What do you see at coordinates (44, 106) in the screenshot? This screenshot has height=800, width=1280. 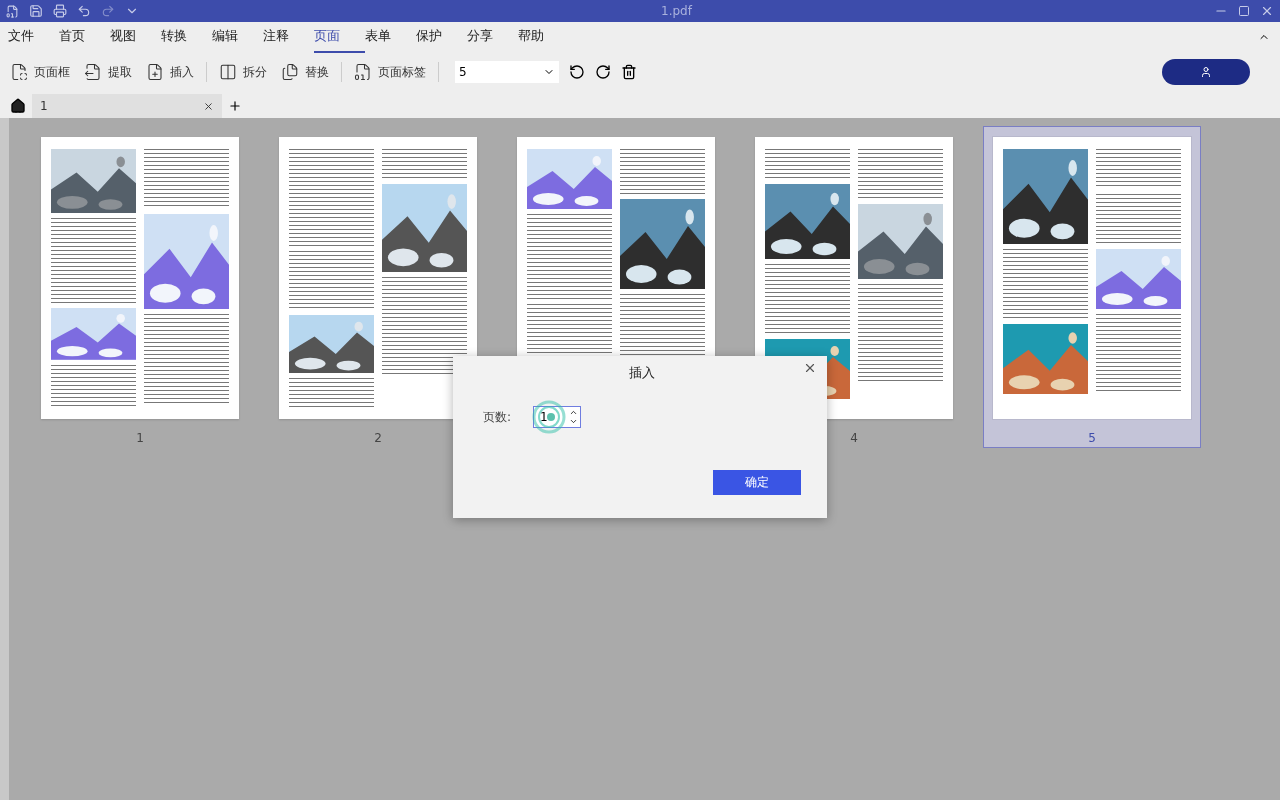 I see `tab-title: 1` at bounding box center [44, 106].